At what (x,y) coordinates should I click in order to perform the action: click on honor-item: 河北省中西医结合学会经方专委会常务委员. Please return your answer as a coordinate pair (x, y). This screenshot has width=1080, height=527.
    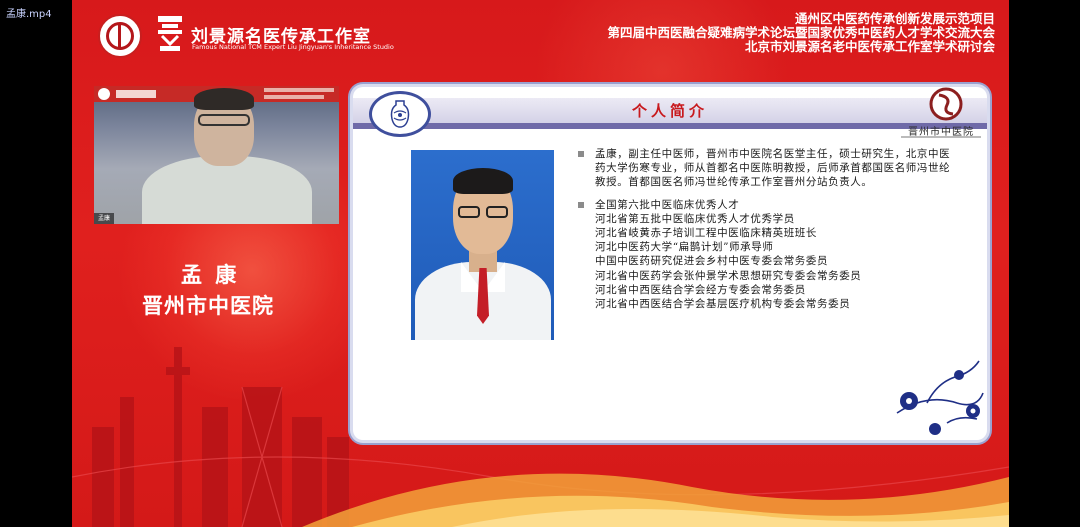
    Looking at the image, I should click on (700, 289).